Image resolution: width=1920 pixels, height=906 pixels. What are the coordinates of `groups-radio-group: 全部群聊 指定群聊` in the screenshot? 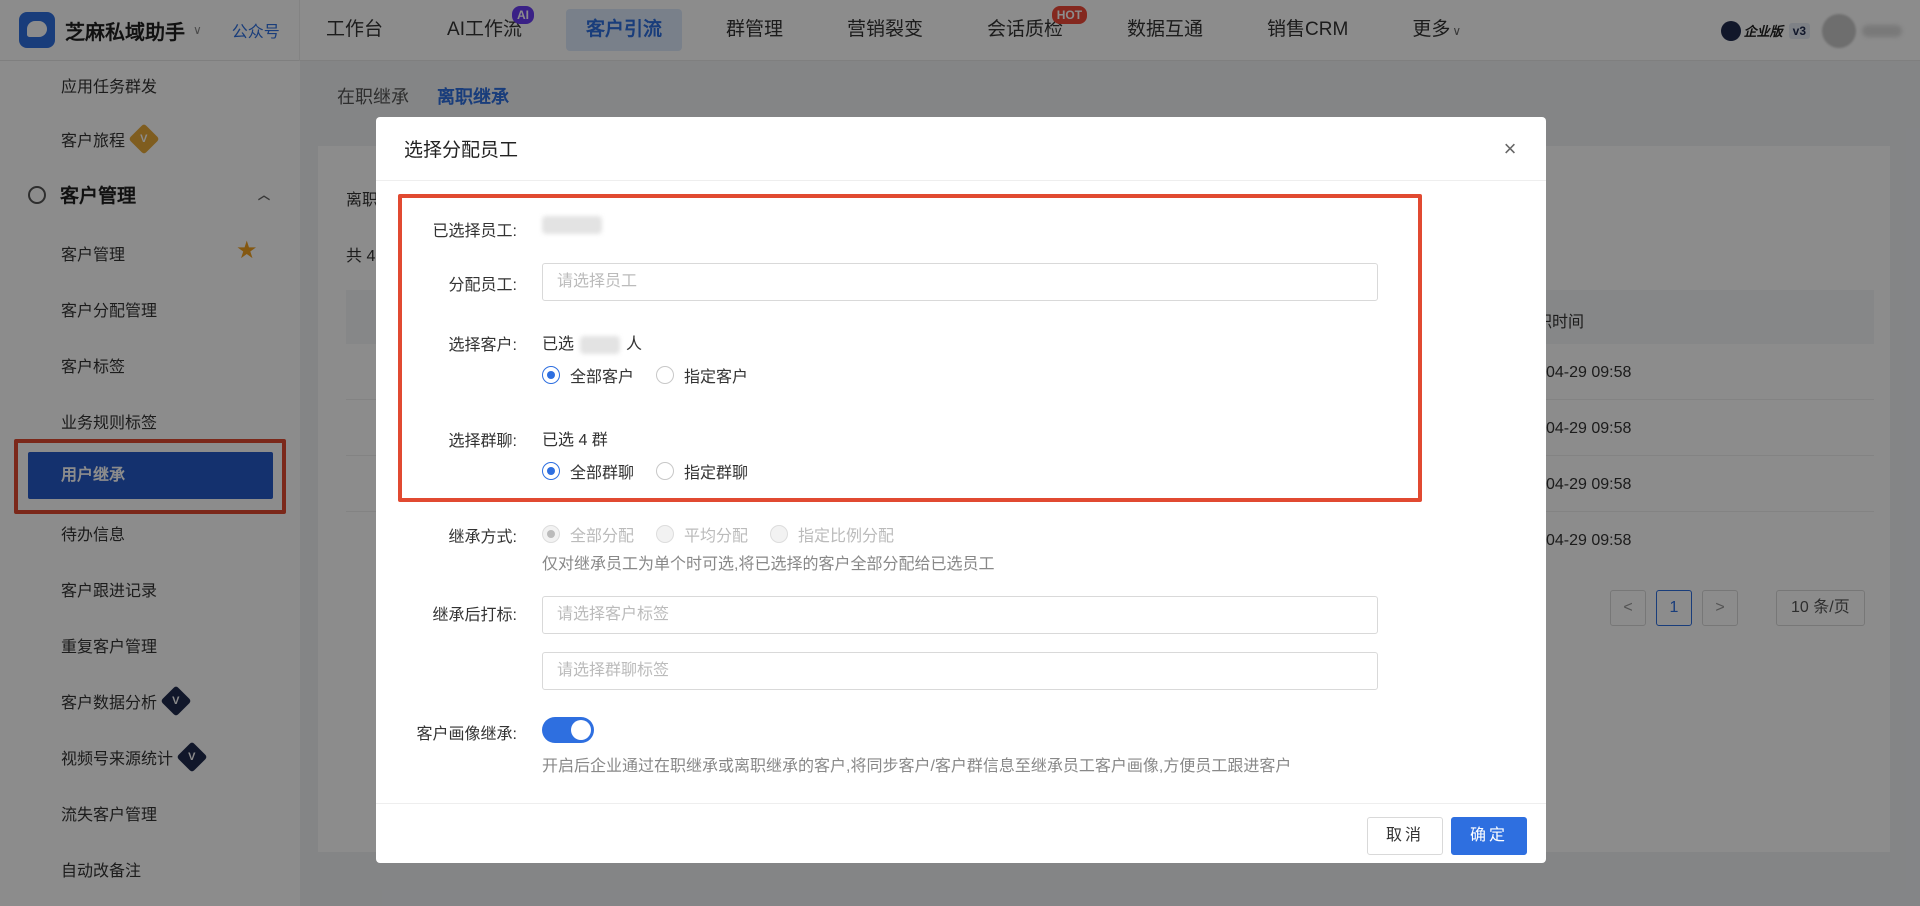 It's located at (656, 471).